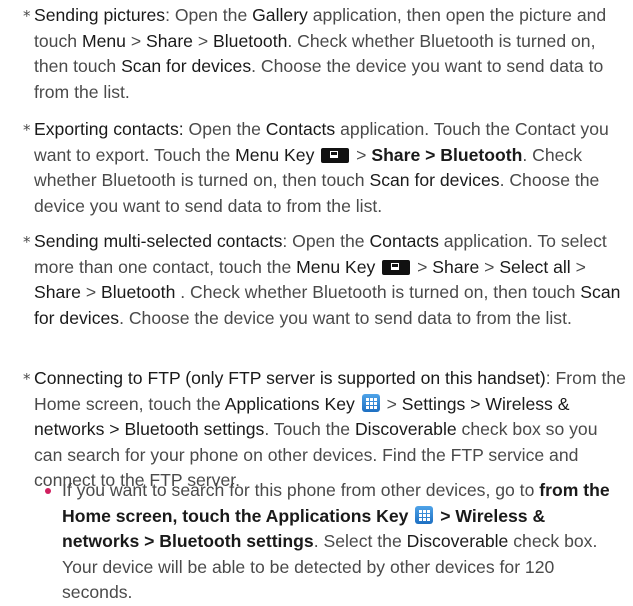  What do you see at coordinates (109, 129) in the screenshot?
I see `item-title: Exporting contacts:` at bounding box center [109, 129].